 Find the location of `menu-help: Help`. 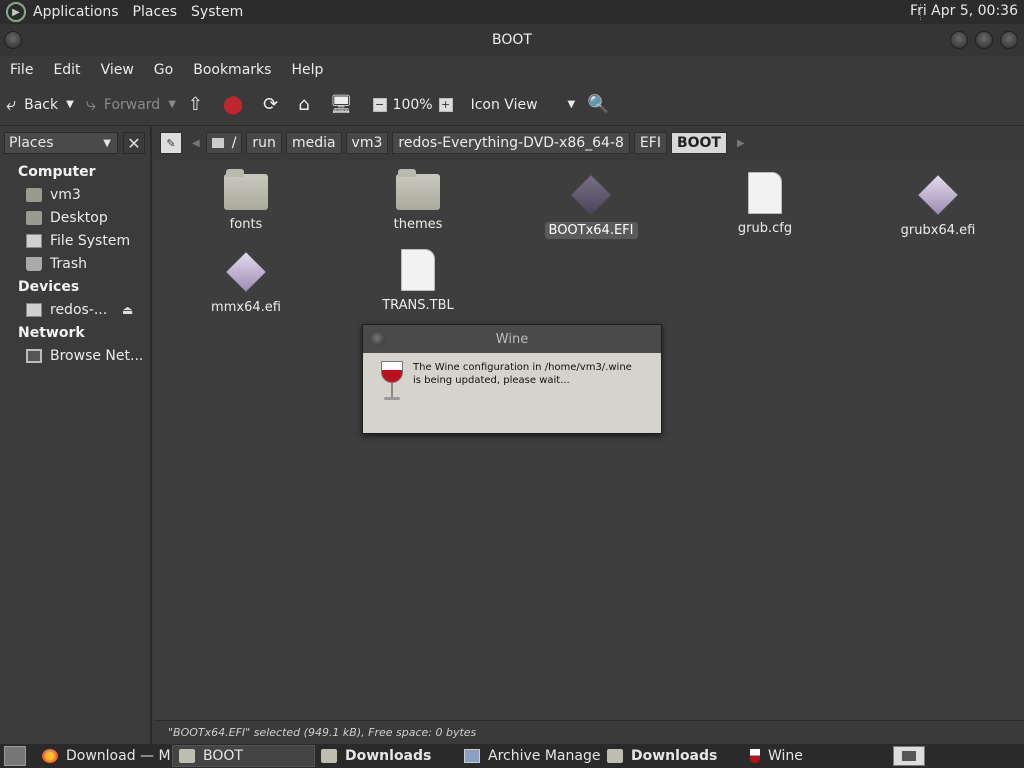

menu-help: Help is located at coordinates (307, 70).